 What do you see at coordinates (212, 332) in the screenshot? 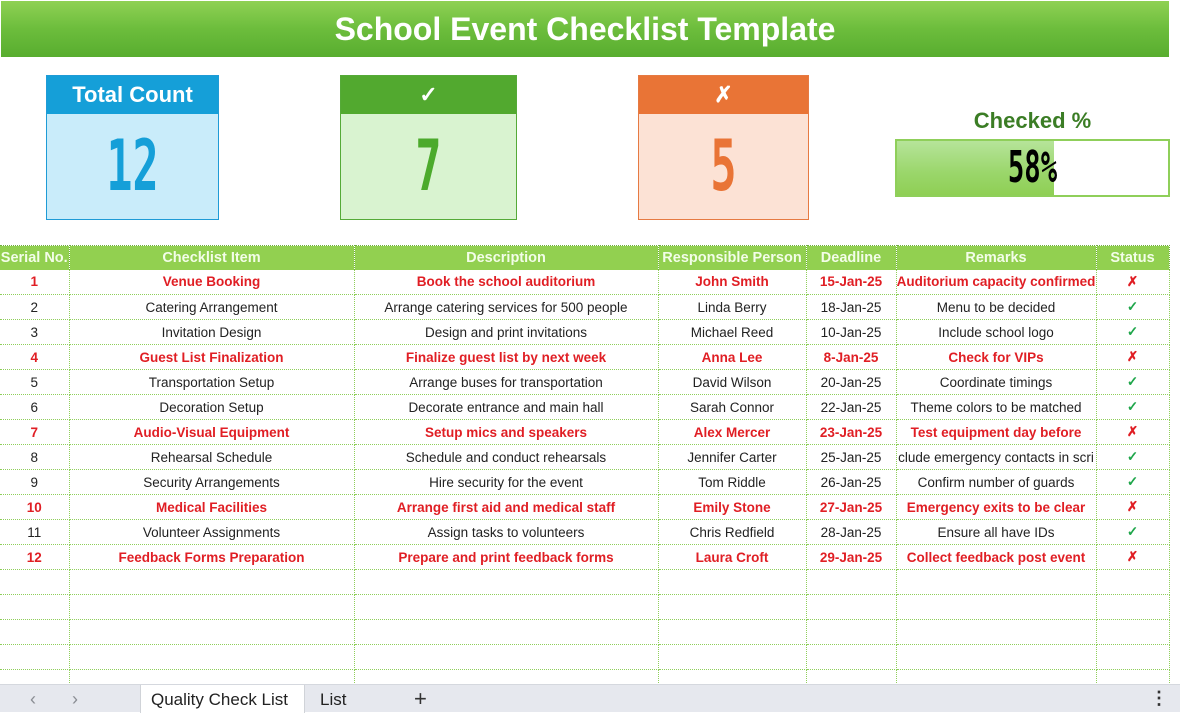
I see `item-cell: Invitation Design` at bounding box center [212, 332].